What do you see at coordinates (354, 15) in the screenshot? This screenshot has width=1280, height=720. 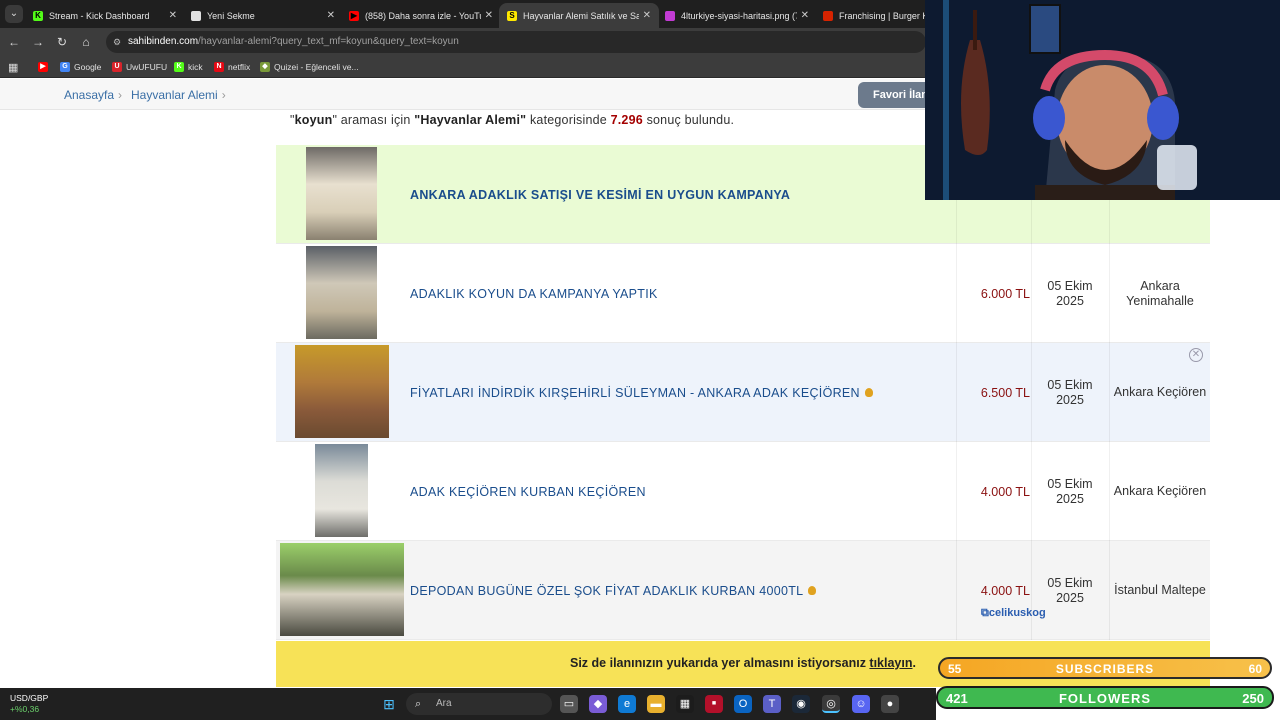 I see `tab-favicon-icon: ▶` at bounding box center [354, 15].